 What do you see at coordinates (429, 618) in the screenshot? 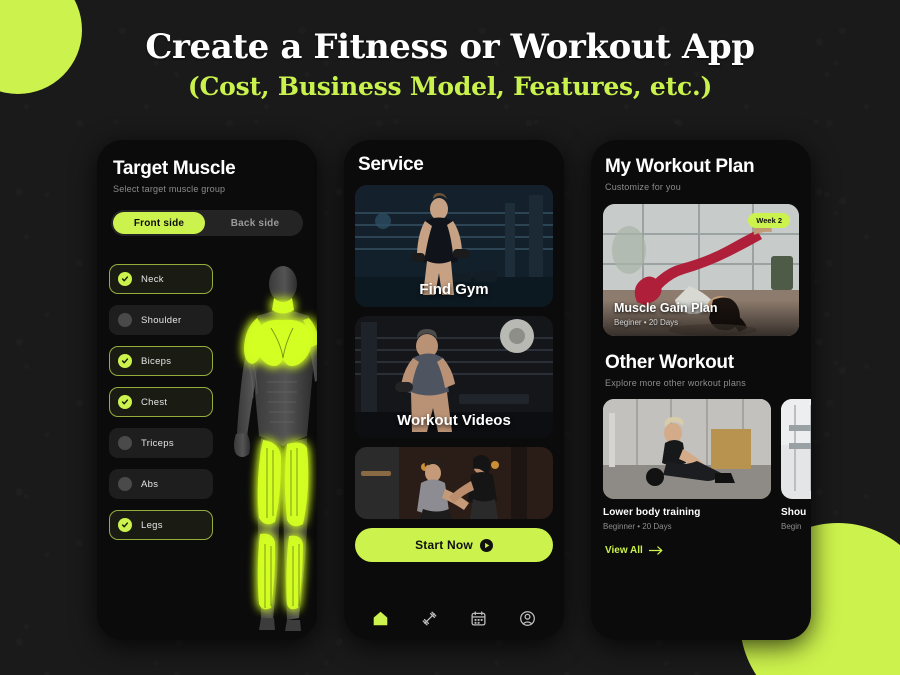
I see `dumbbell-icon` at bounding box center [429, 618].